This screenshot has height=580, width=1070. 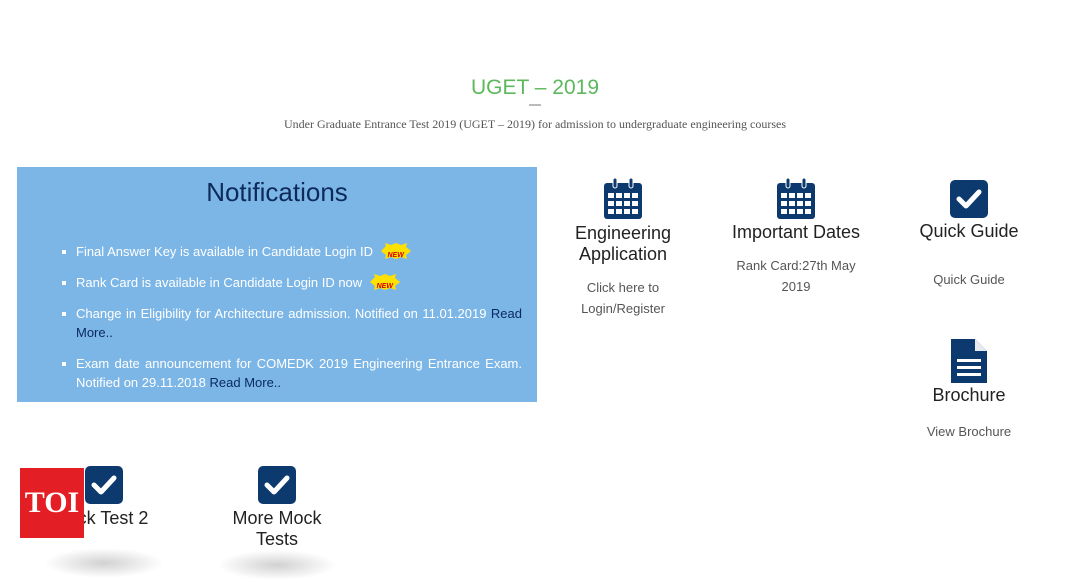 I want to click on brochure-tile: Brochure View Brochure, so click(x=969, y=390).